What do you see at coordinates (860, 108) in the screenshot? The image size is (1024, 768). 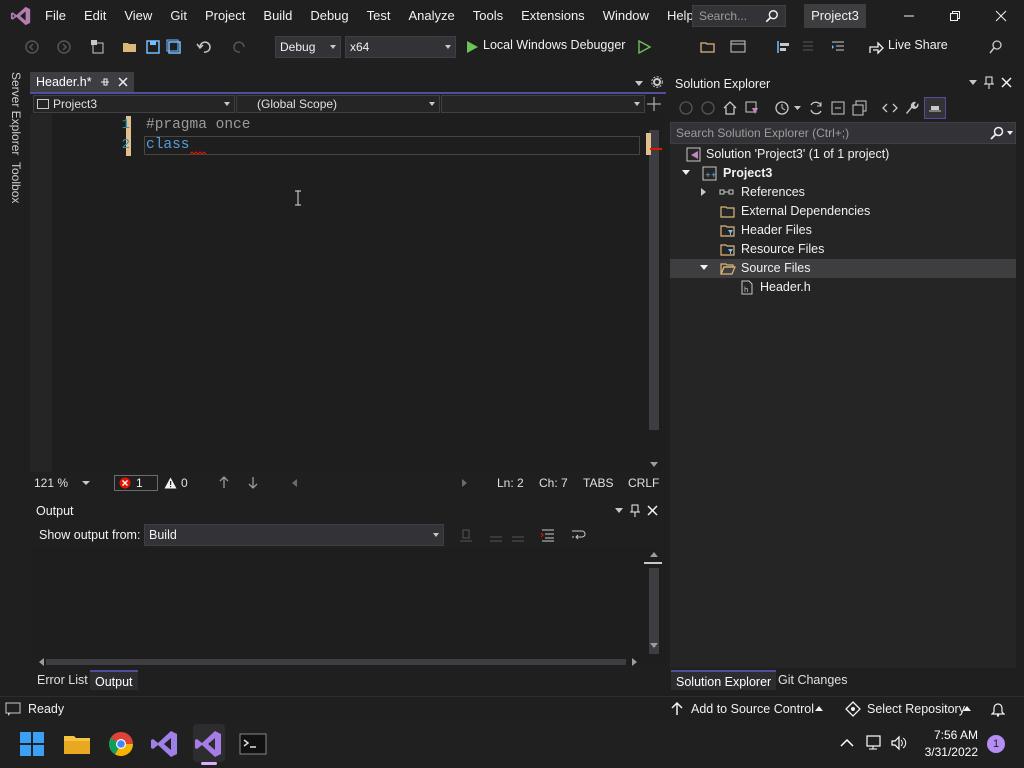 I see `show-all-files-icon` at bounding box center [860, 108].